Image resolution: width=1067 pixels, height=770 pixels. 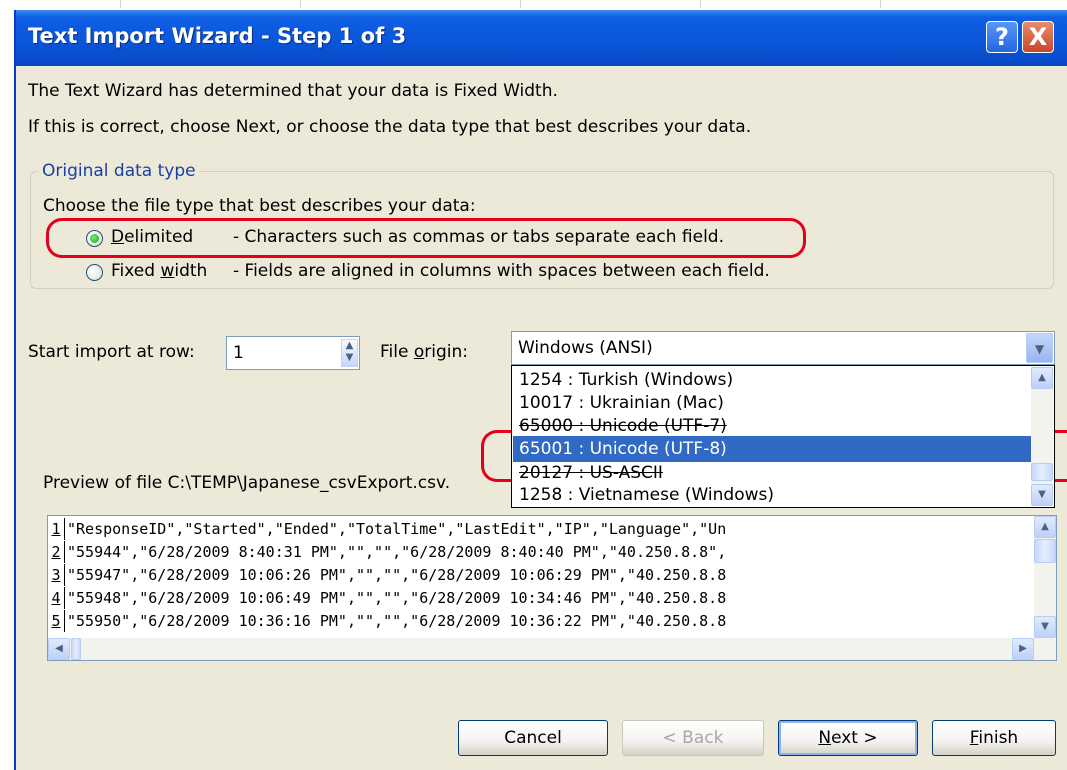 What do you see at coordinates (238, 353) in the screenshot?
I see `start-row-value: 1` at bounding box center [238, 353].